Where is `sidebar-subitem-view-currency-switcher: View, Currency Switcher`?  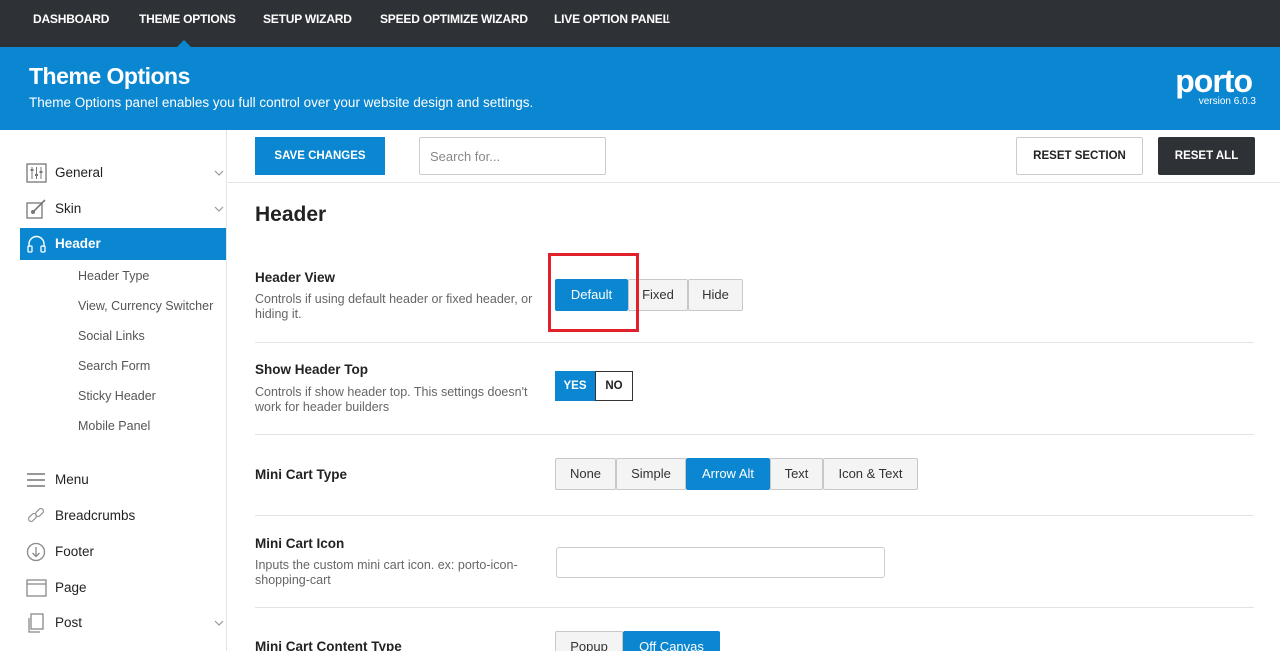 sidebar-subitem-view-currency-switcher: View, Currency Switcher is located at coordinates (145, 306).